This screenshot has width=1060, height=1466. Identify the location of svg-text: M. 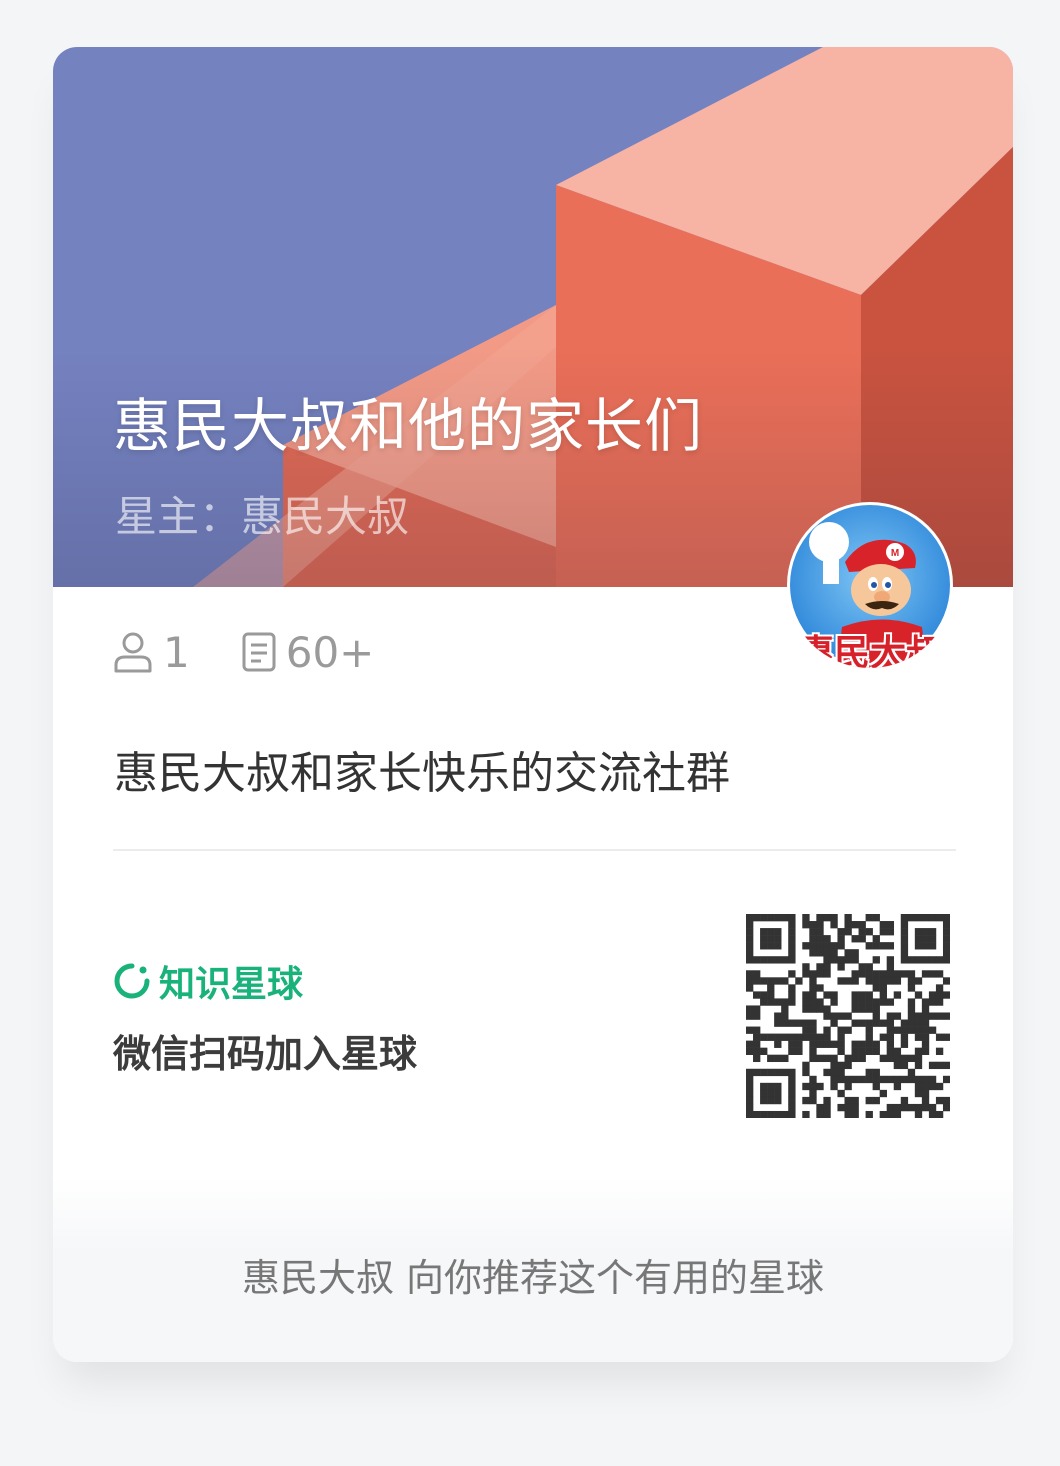
(895, 553).